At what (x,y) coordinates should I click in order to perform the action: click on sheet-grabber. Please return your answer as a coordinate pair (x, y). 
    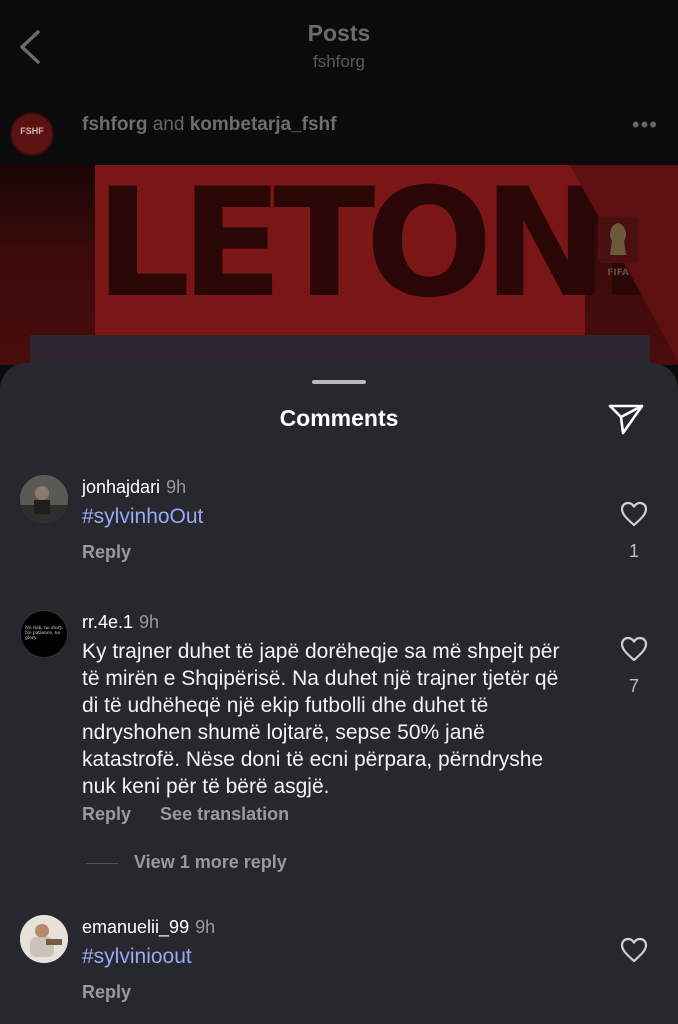
    Looking at the image, I should click on (339, 382).